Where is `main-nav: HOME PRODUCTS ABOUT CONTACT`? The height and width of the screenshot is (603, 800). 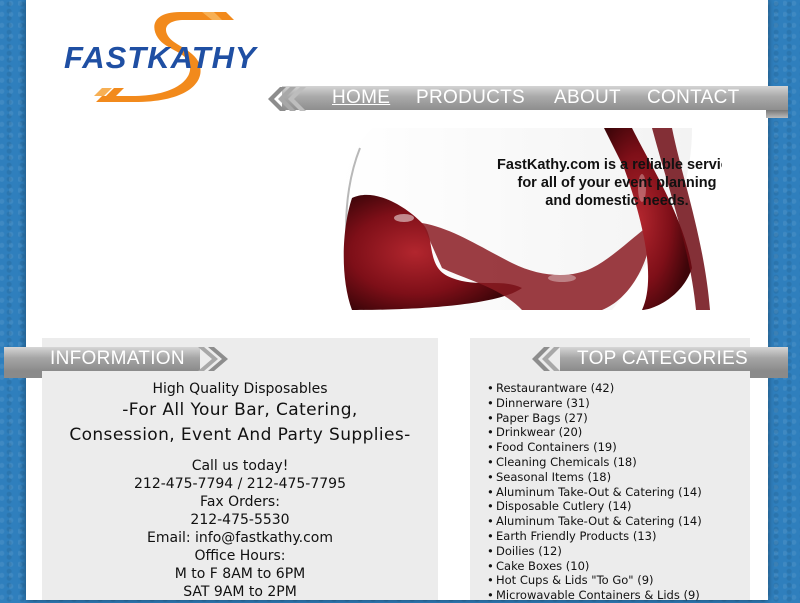
main-nav: HOME PRODUCTS ABOUT CONTACT is located at coordinates (528, 102).